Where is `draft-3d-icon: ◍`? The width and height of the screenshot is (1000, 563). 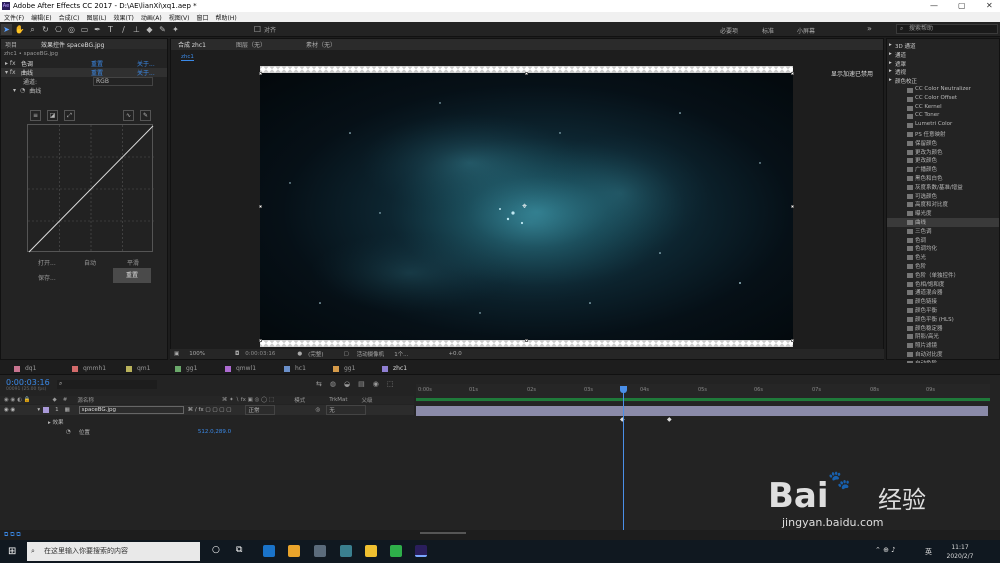
draft-3d-icon: ◍ is located at coordinates (333, 384).